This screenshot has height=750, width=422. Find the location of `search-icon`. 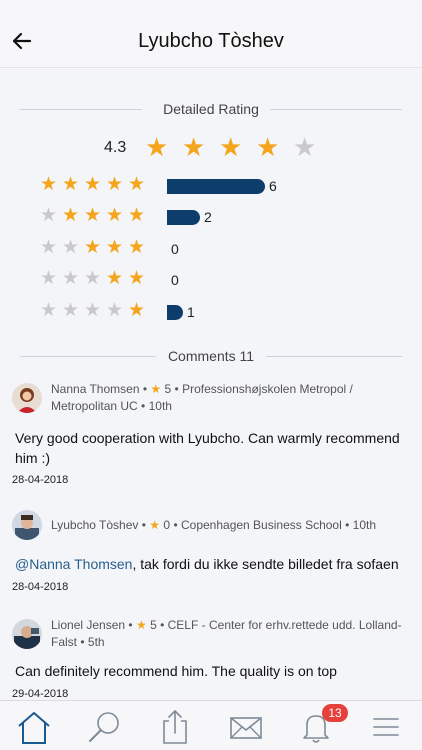

search-icon is located at coordinates (105, 727).